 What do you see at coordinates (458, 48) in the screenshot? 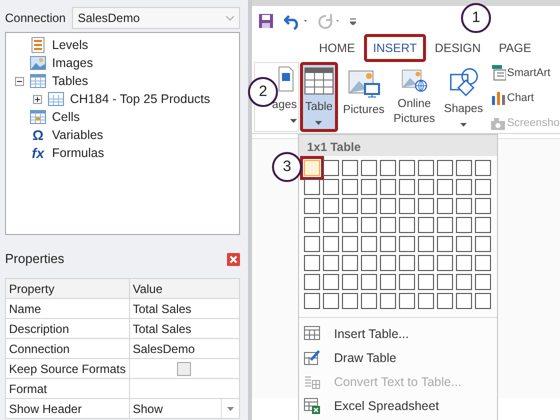
I see `ribbon-tab: DESIGN` at bounding box center [458, 48].